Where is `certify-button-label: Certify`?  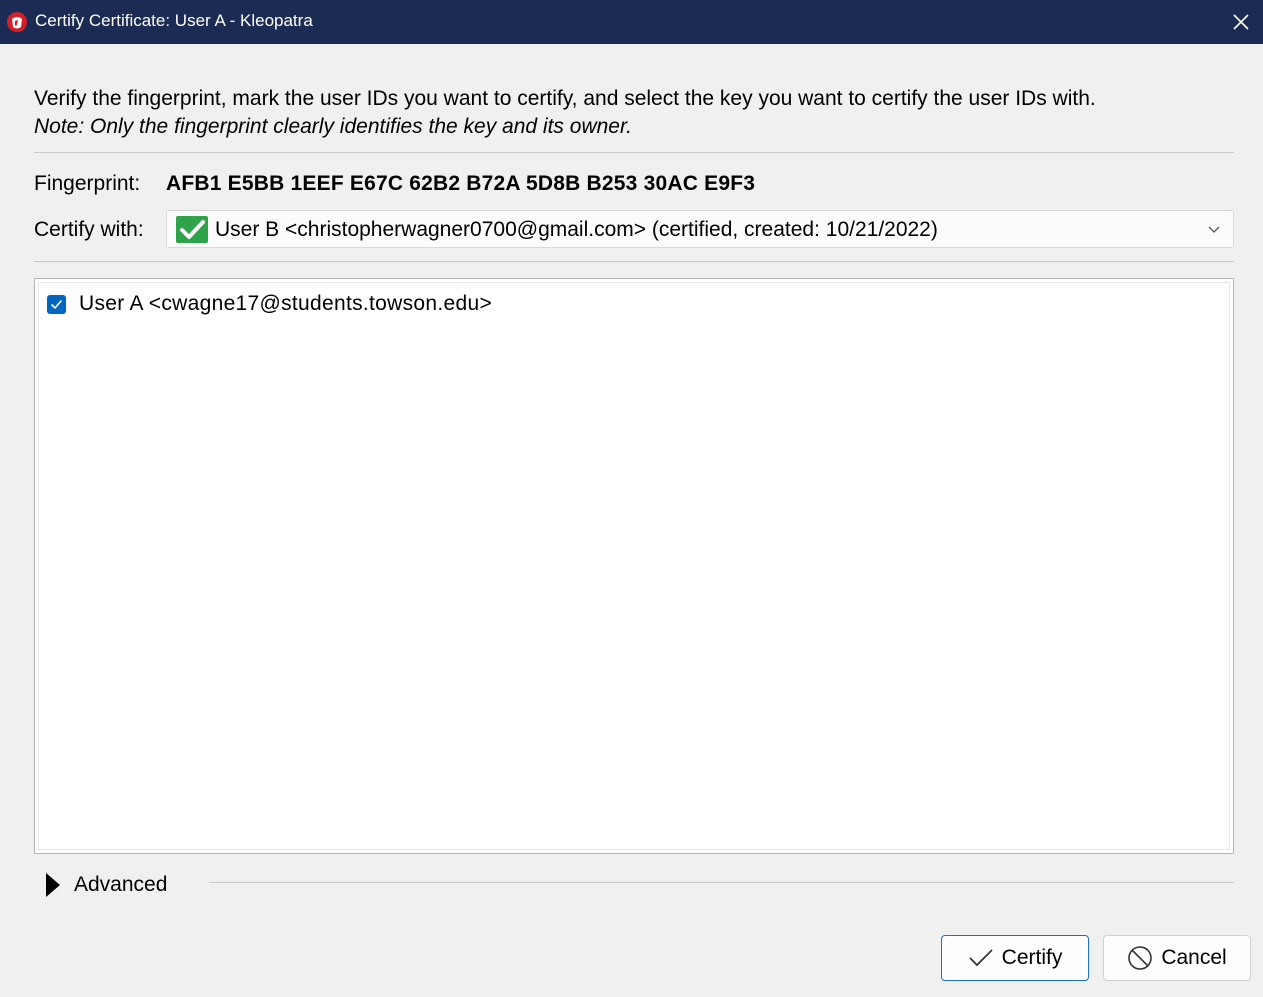 certify-button-label: Certify is located at coordinates (1032, 957).